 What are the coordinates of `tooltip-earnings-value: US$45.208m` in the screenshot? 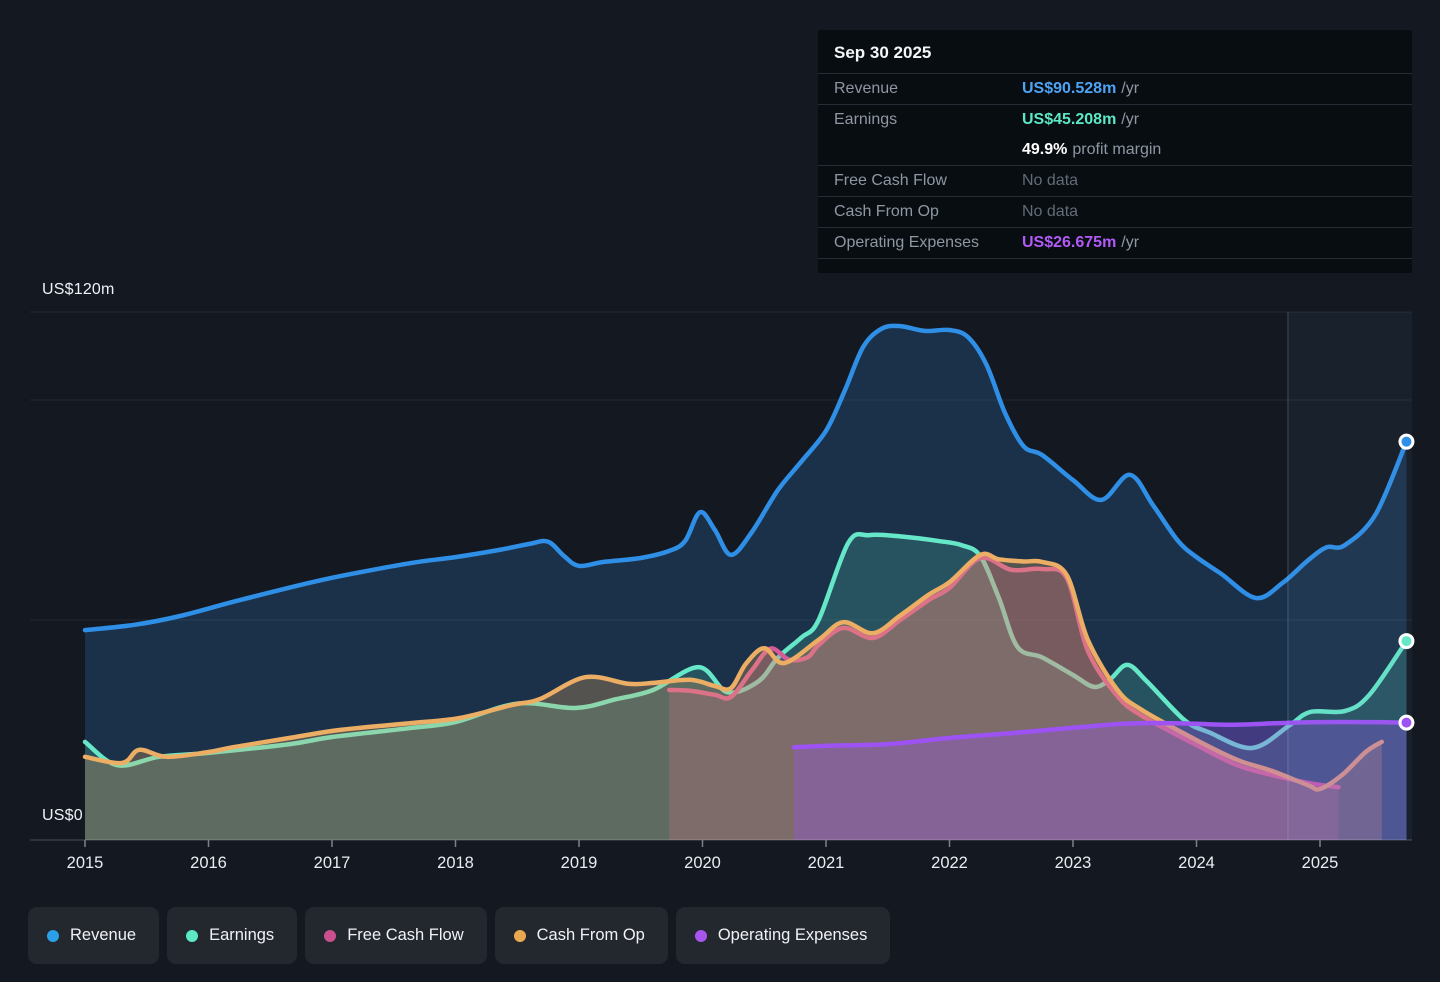 It's located at (1069, 119).